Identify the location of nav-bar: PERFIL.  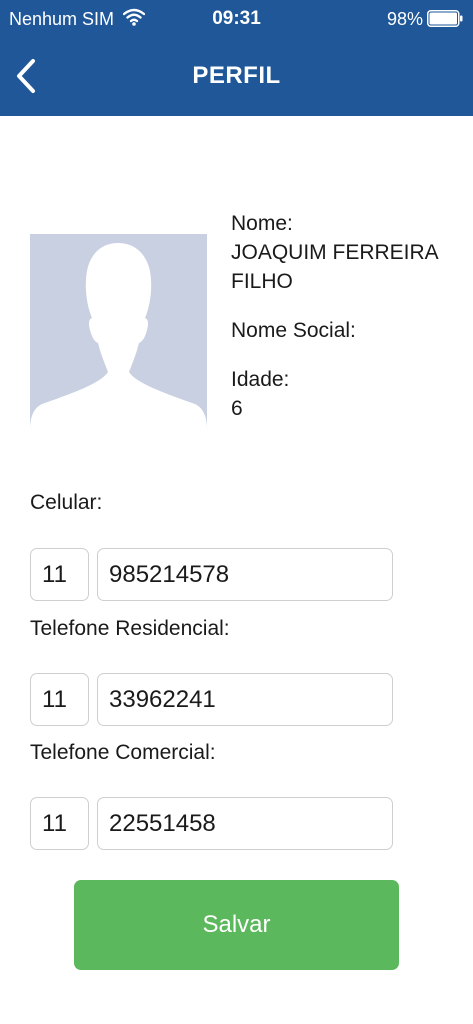
(236, 77).